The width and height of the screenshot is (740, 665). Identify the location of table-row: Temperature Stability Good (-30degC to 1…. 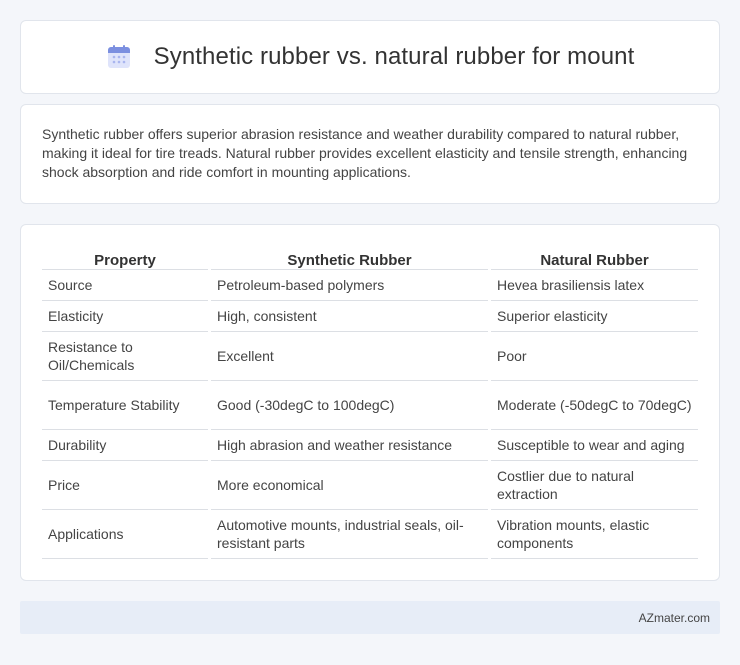
(370, 405).